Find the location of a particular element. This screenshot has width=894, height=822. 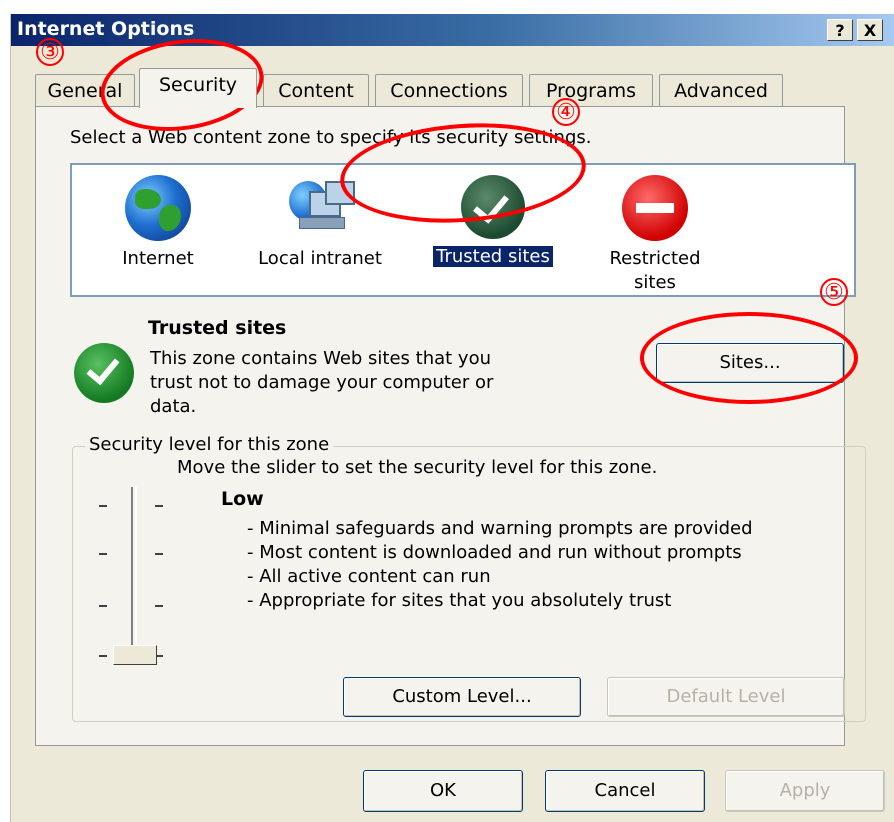

zone-label-internet: Internet is located at coordinates (158, 258).